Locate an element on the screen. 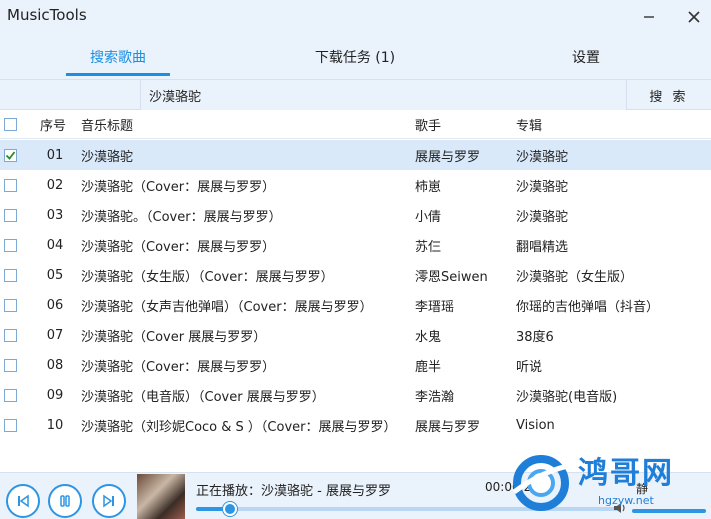 The width and height of the screenshot is (711, 519). row-num: 02 is located at coordinates (55, 185).